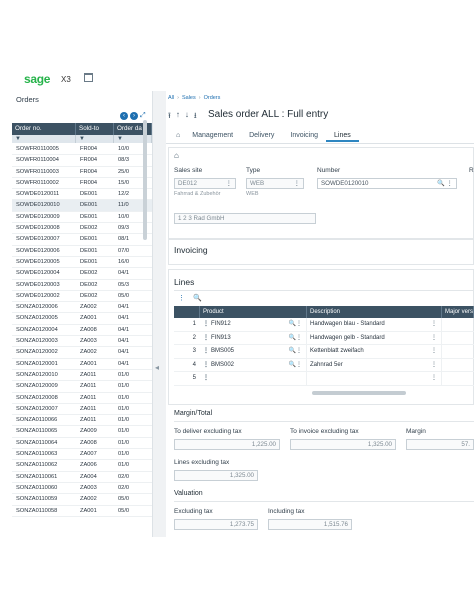  What do you see at coordinates (82, 421) in the screenshot?
I see `list-item: SONZA0110066 ZA011 01/0` at bounding box center [82, 421].